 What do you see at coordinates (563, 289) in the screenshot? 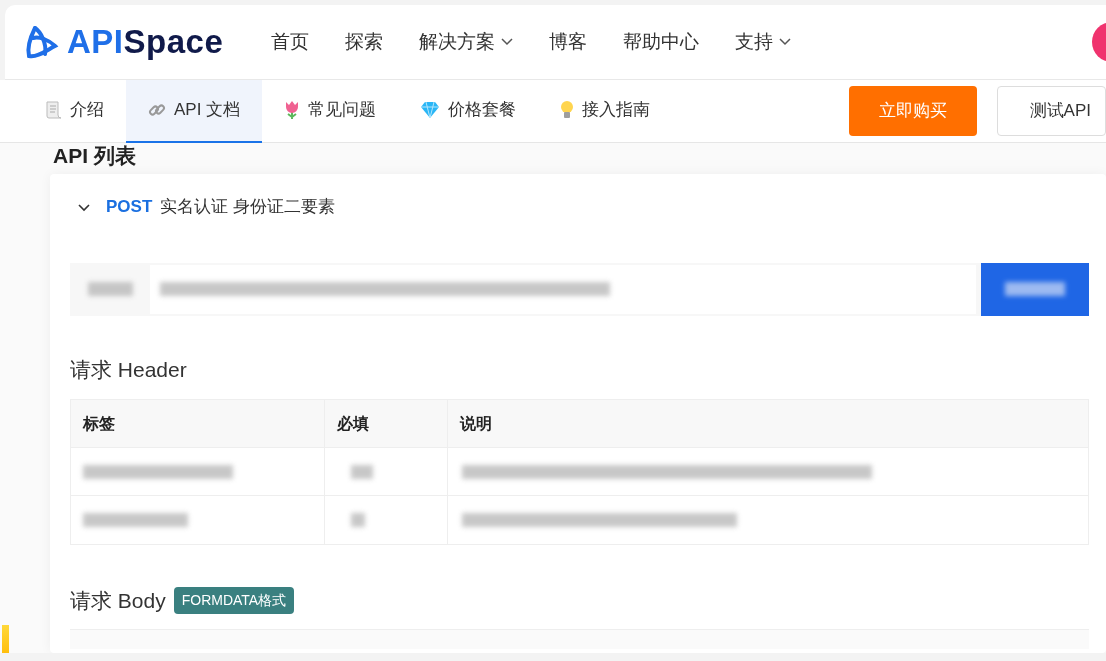
I see `url-field` at bounding box center [563, 289].